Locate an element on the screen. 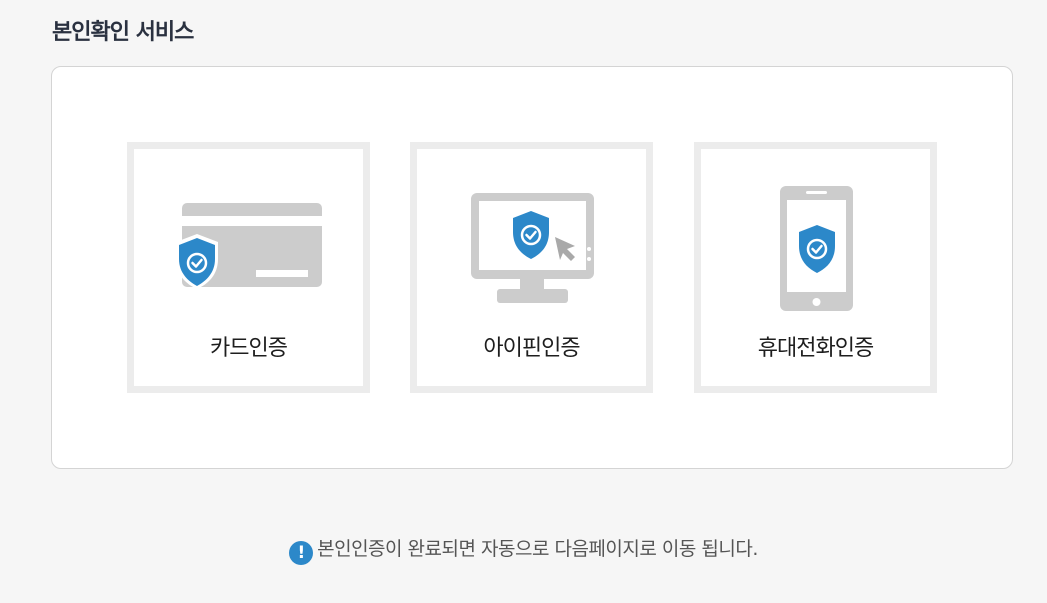 The width and height of the screenshot is (1047, 603). phone-shield-icon is located at coordinates (816, 248).